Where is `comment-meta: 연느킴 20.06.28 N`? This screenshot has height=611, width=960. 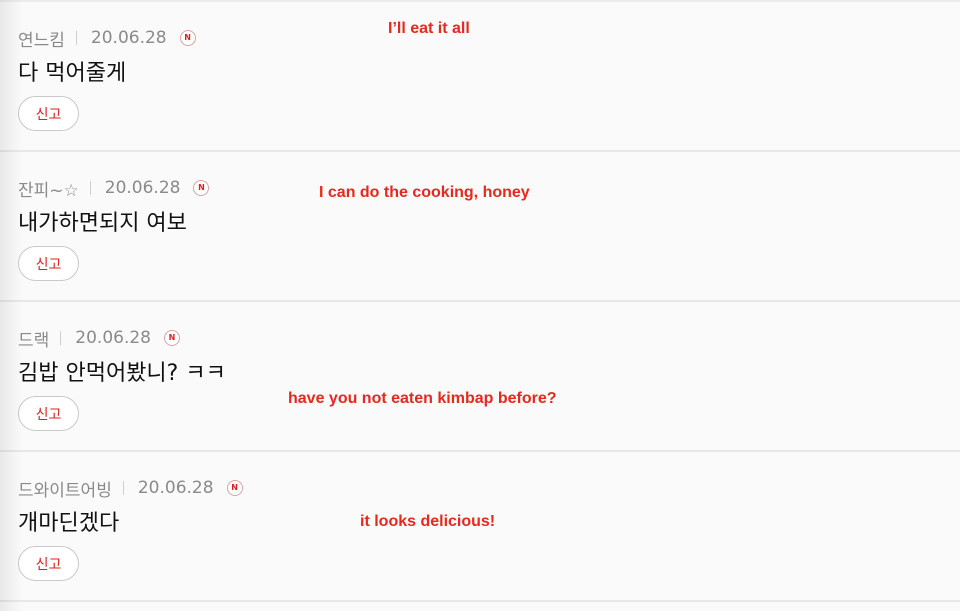
comment-meta: 연느킴 20.06.28 N is located at coordinates (107, 38).